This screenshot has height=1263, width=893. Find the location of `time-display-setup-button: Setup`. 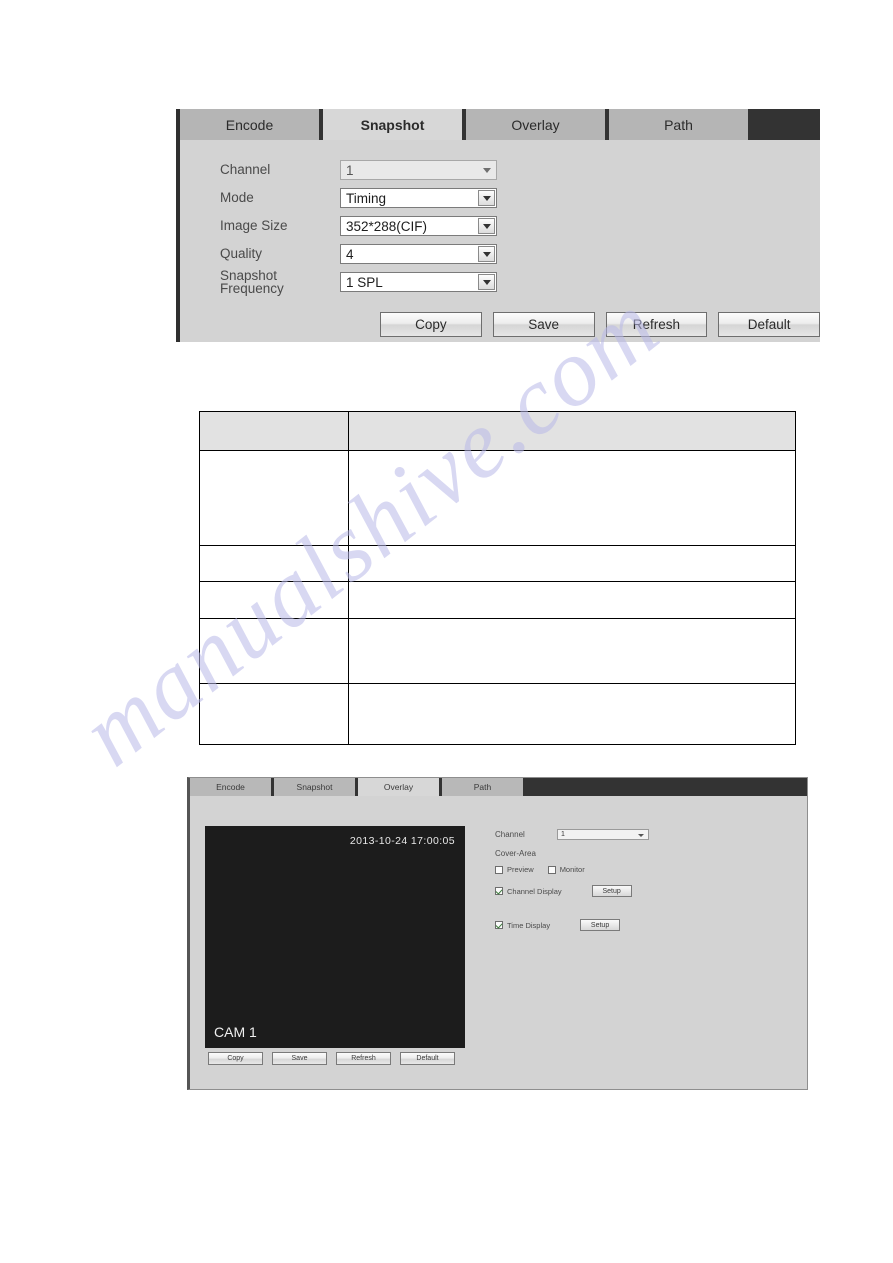

time-display-setup-button: Setup is located at coordinates (600, 925).